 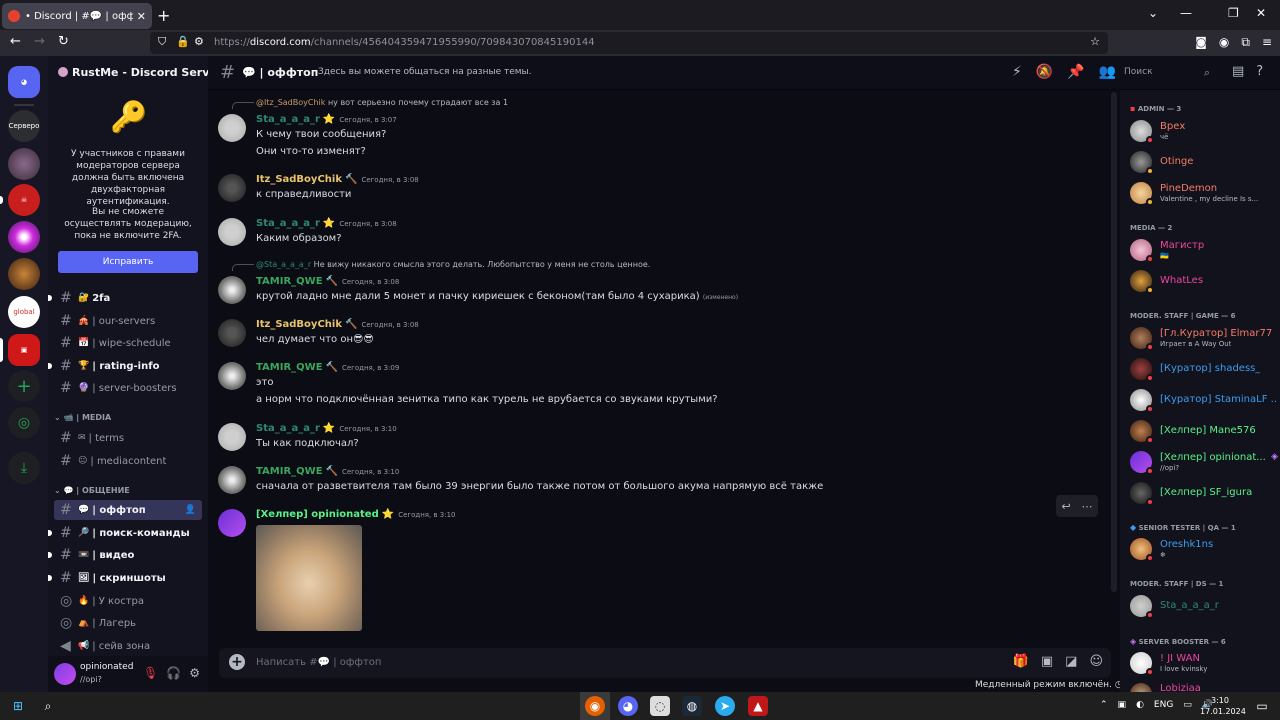 What do you see at coordinates (1075, 72) in the screenshot?
I see `pin-icon: 📌` at bounding box center [1075, 72].